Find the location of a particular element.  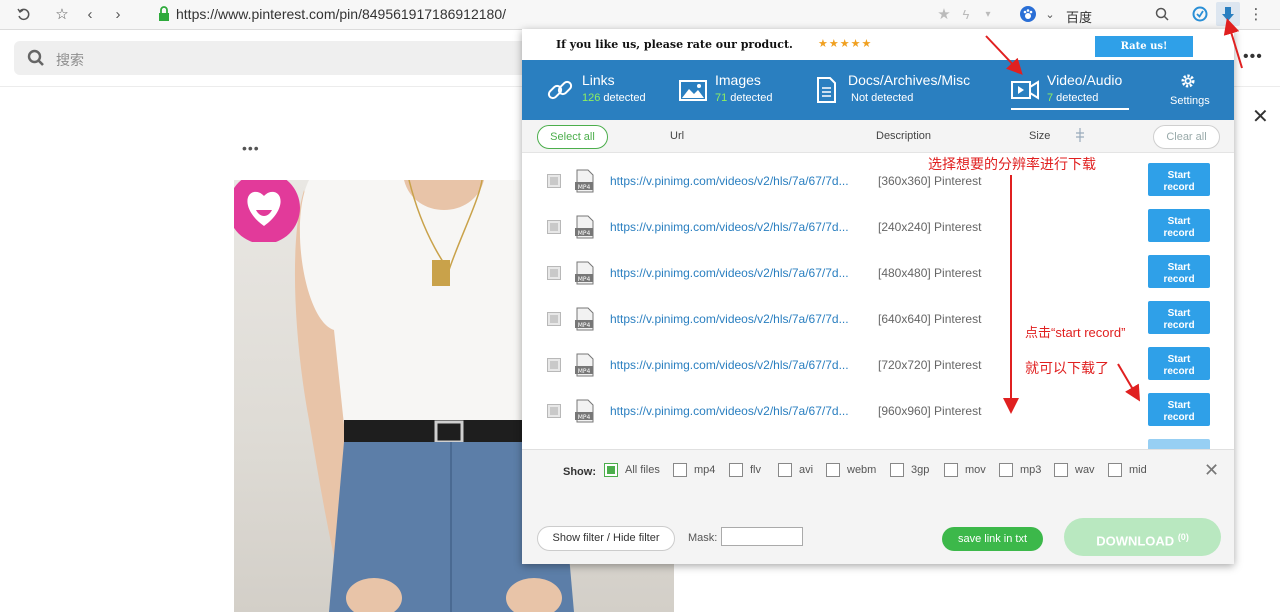

arrow-to-start-record is located at coordinates (1129, 382).